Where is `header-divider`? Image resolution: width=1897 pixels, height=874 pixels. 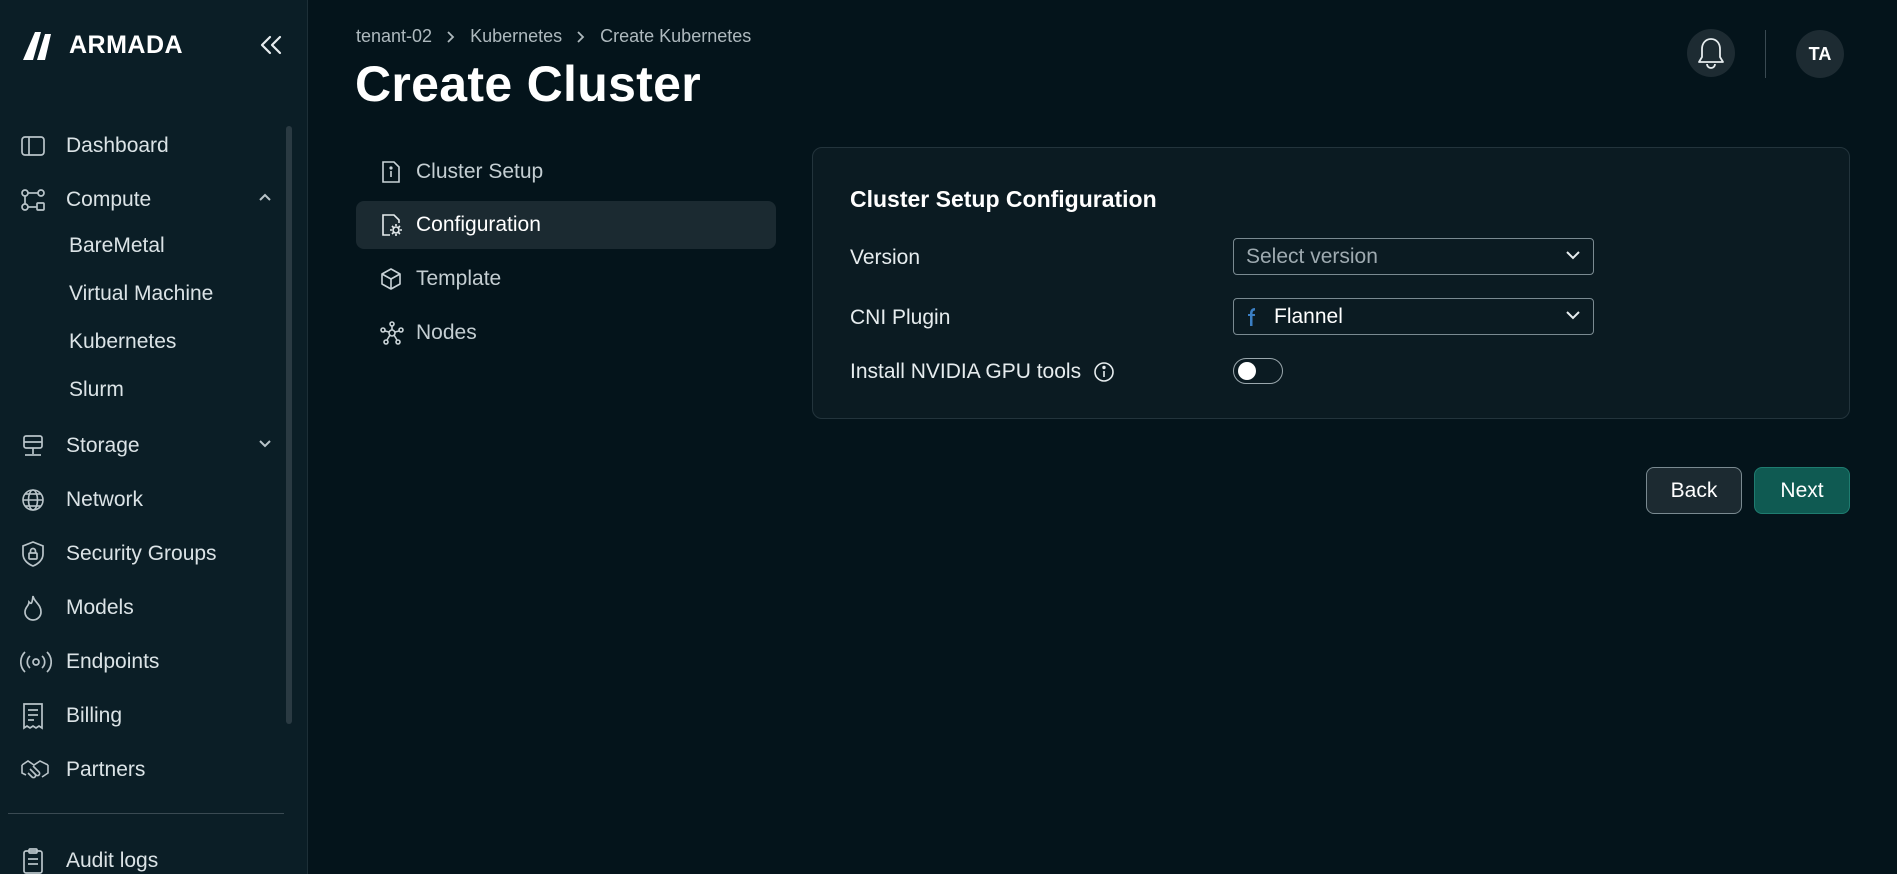 header-divider is located at coordinates (1765, 54).